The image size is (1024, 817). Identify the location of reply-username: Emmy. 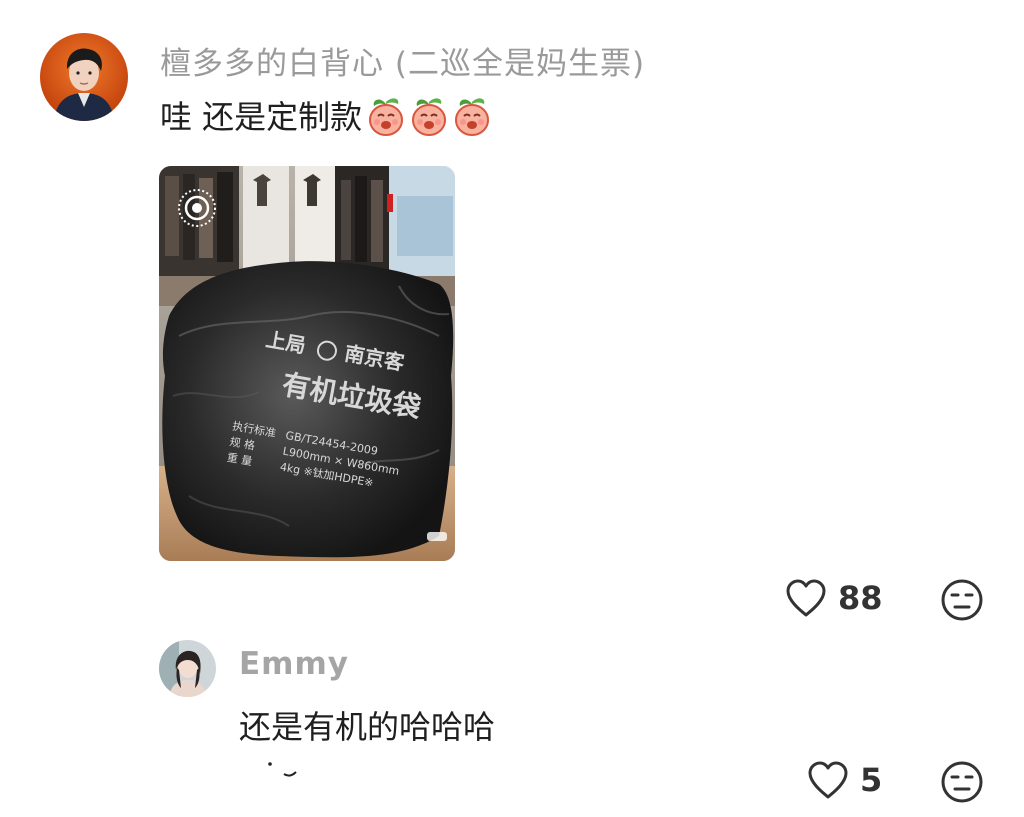
(294, 664).